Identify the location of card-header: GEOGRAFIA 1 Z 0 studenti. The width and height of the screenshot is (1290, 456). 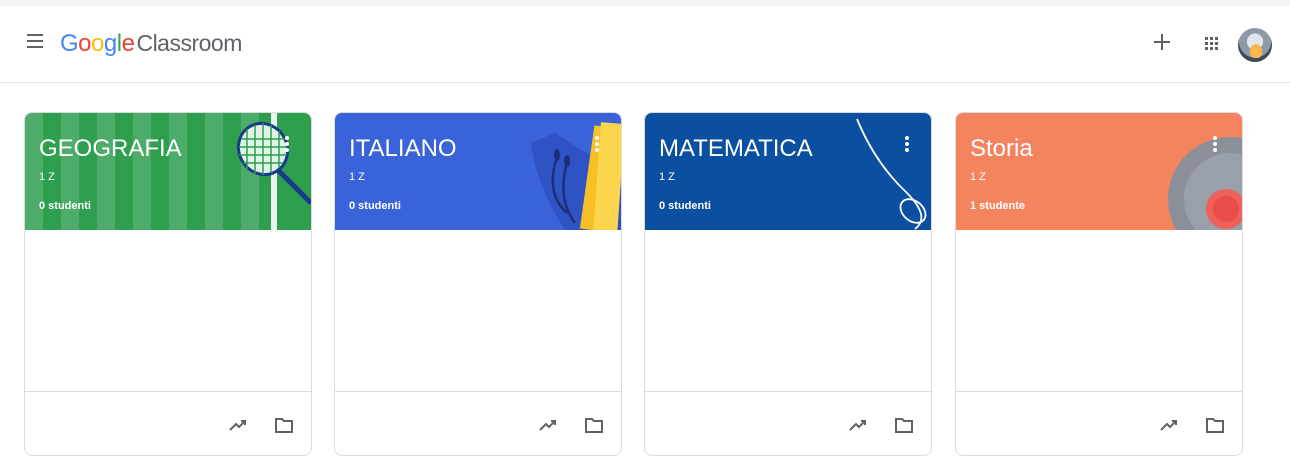
(168, 171).